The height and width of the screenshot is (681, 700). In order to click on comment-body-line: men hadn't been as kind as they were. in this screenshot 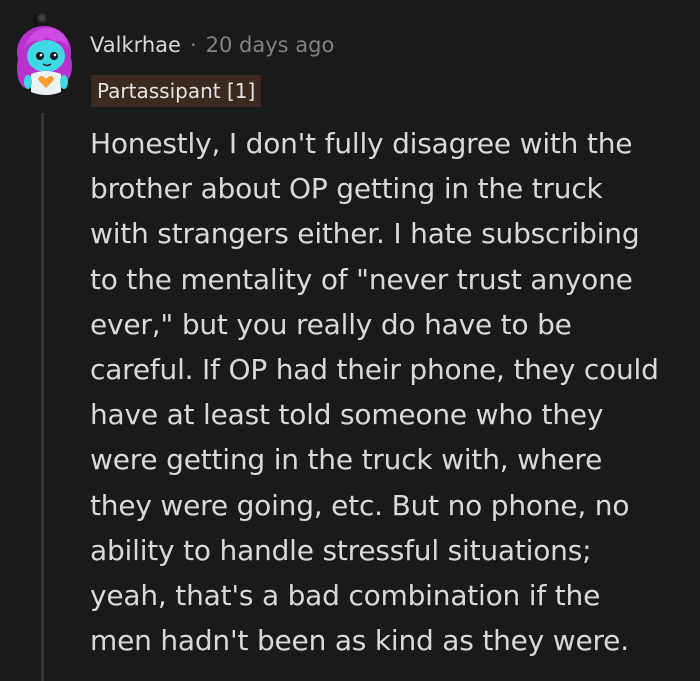, I will do `click(359, 641)`.